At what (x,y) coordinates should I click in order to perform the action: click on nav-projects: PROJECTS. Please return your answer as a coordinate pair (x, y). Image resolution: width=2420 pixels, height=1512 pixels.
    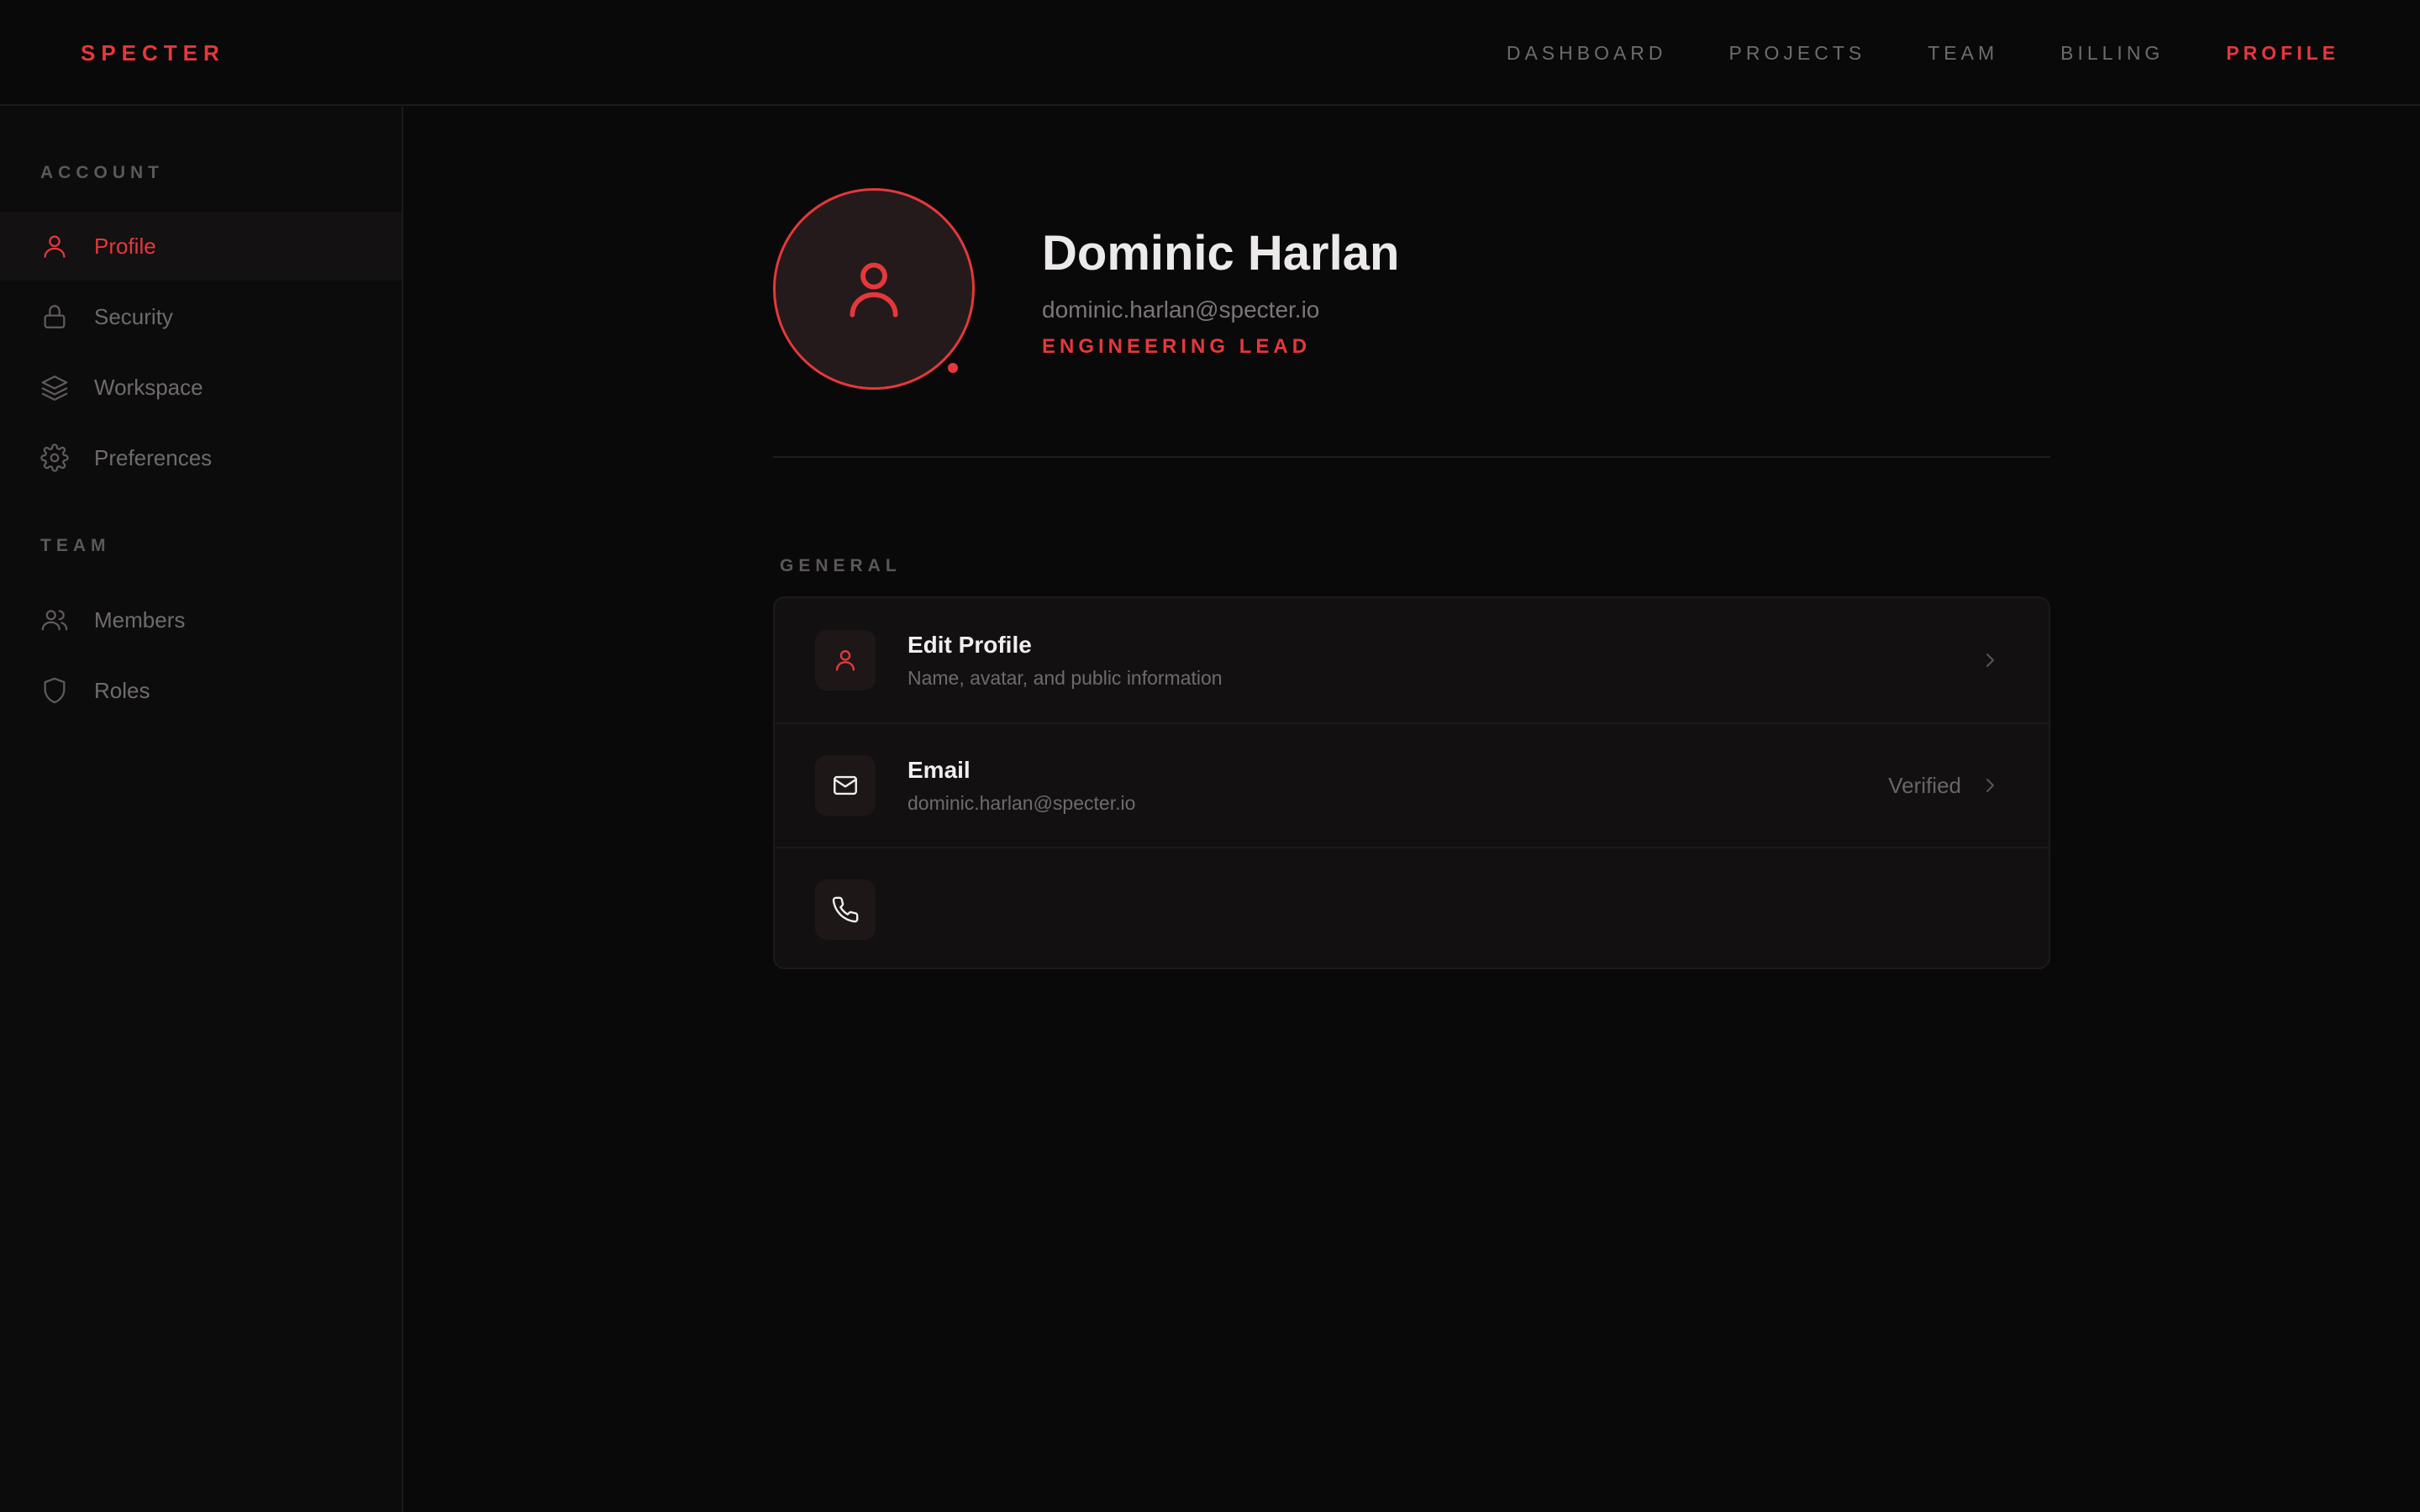
    Looking at the image, I should click on (1798, 53).